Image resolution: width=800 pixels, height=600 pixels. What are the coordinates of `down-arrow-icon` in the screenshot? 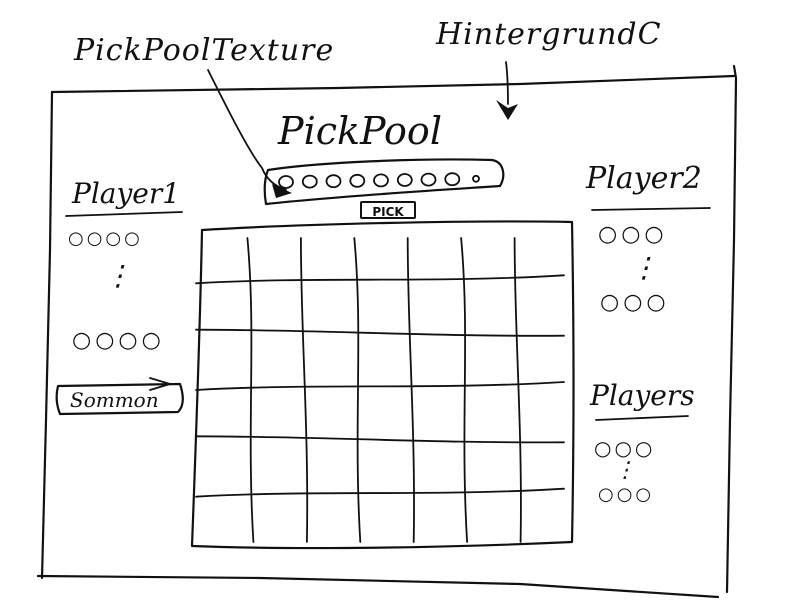 It's located at (507, 83).